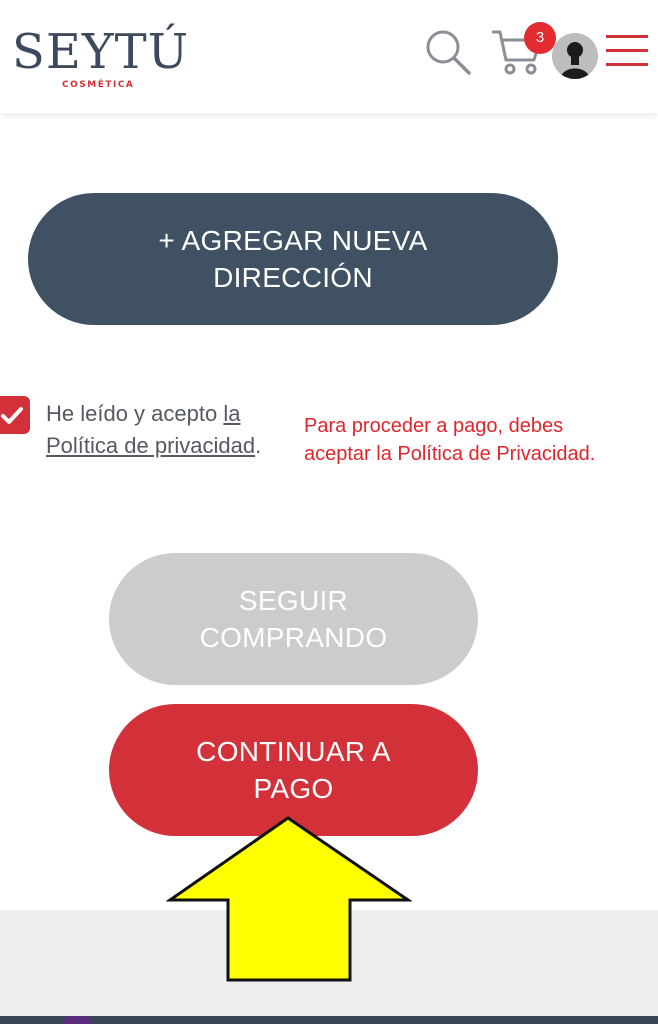  I want to click on cart-count-badge: 3, so click(540, 38).